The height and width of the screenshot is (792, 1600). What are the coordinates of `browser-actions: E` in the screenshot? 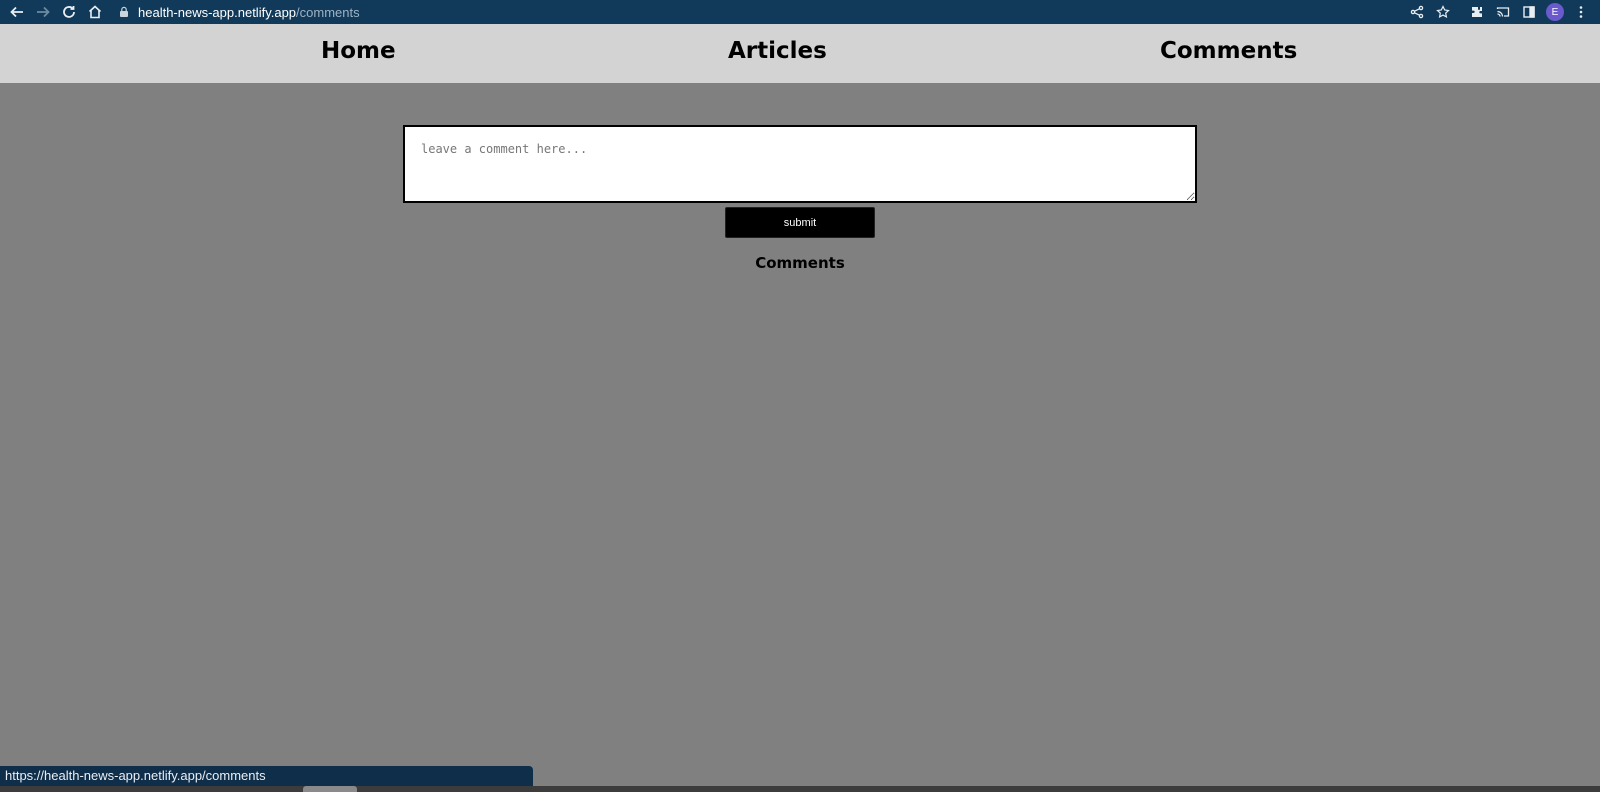 It's located at (1502, 12).